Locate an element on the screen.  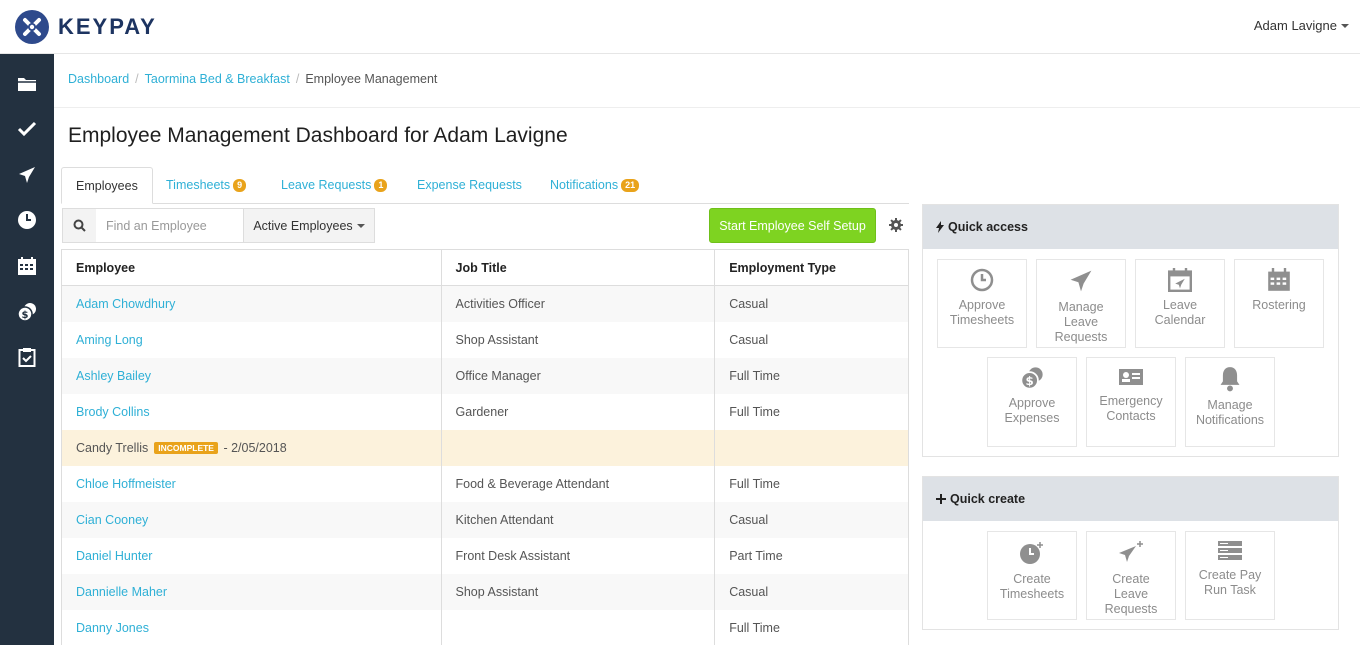
user-menu: Adam Lavigne is located at coordinates (1301, 25).